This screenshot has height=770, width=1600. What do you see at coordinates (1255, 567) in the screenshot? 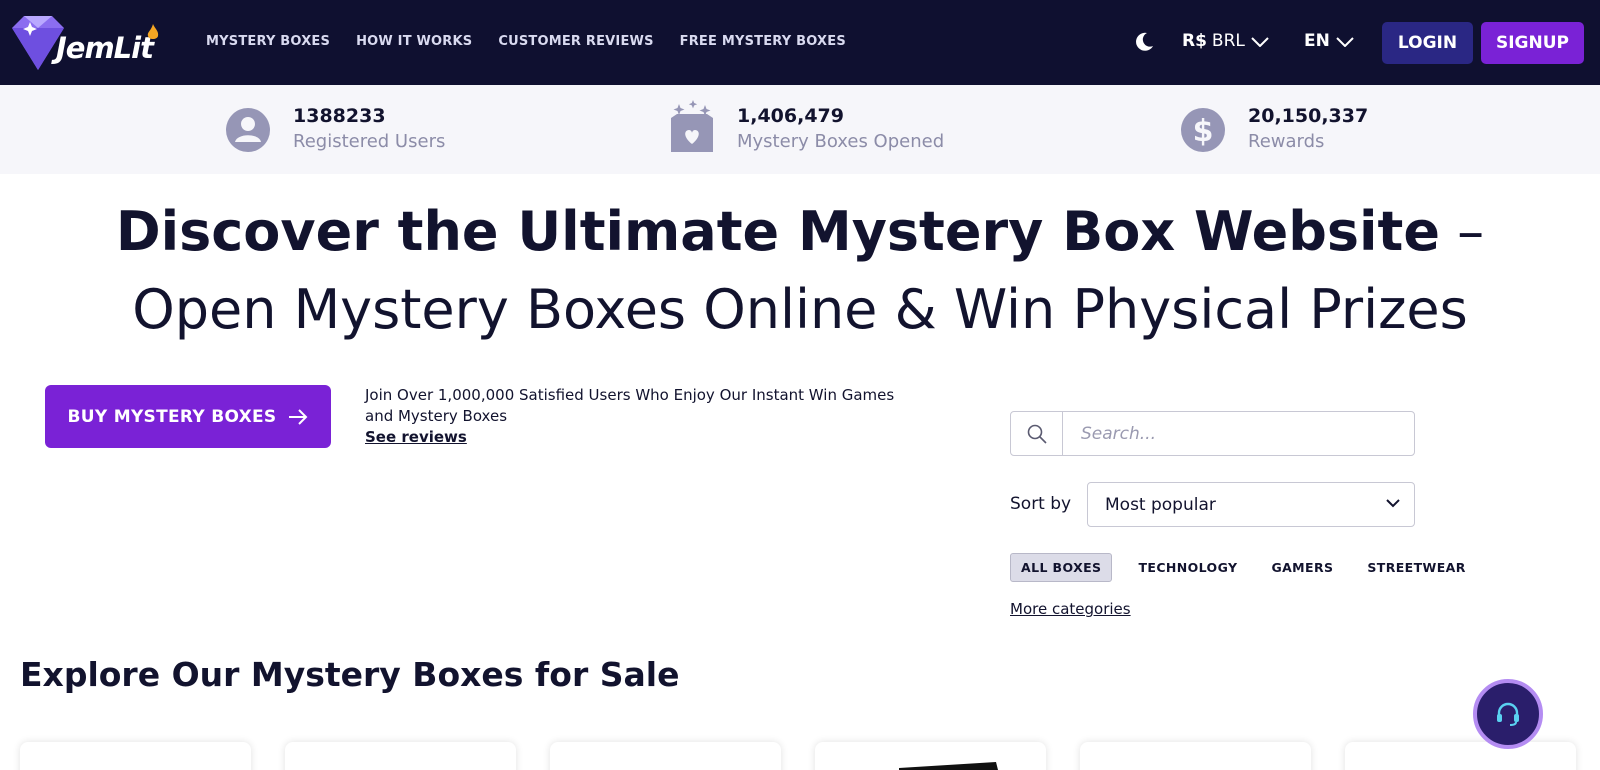
I see `category-tabs: ALL BOXES TECHNOLOGY GAMERS STREETWEAR` at bounding box center [1255, 567].